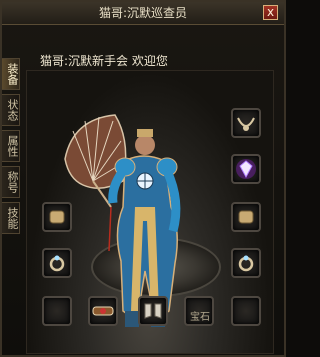  I want to click on tab-status: 状态, so click(11, 110).